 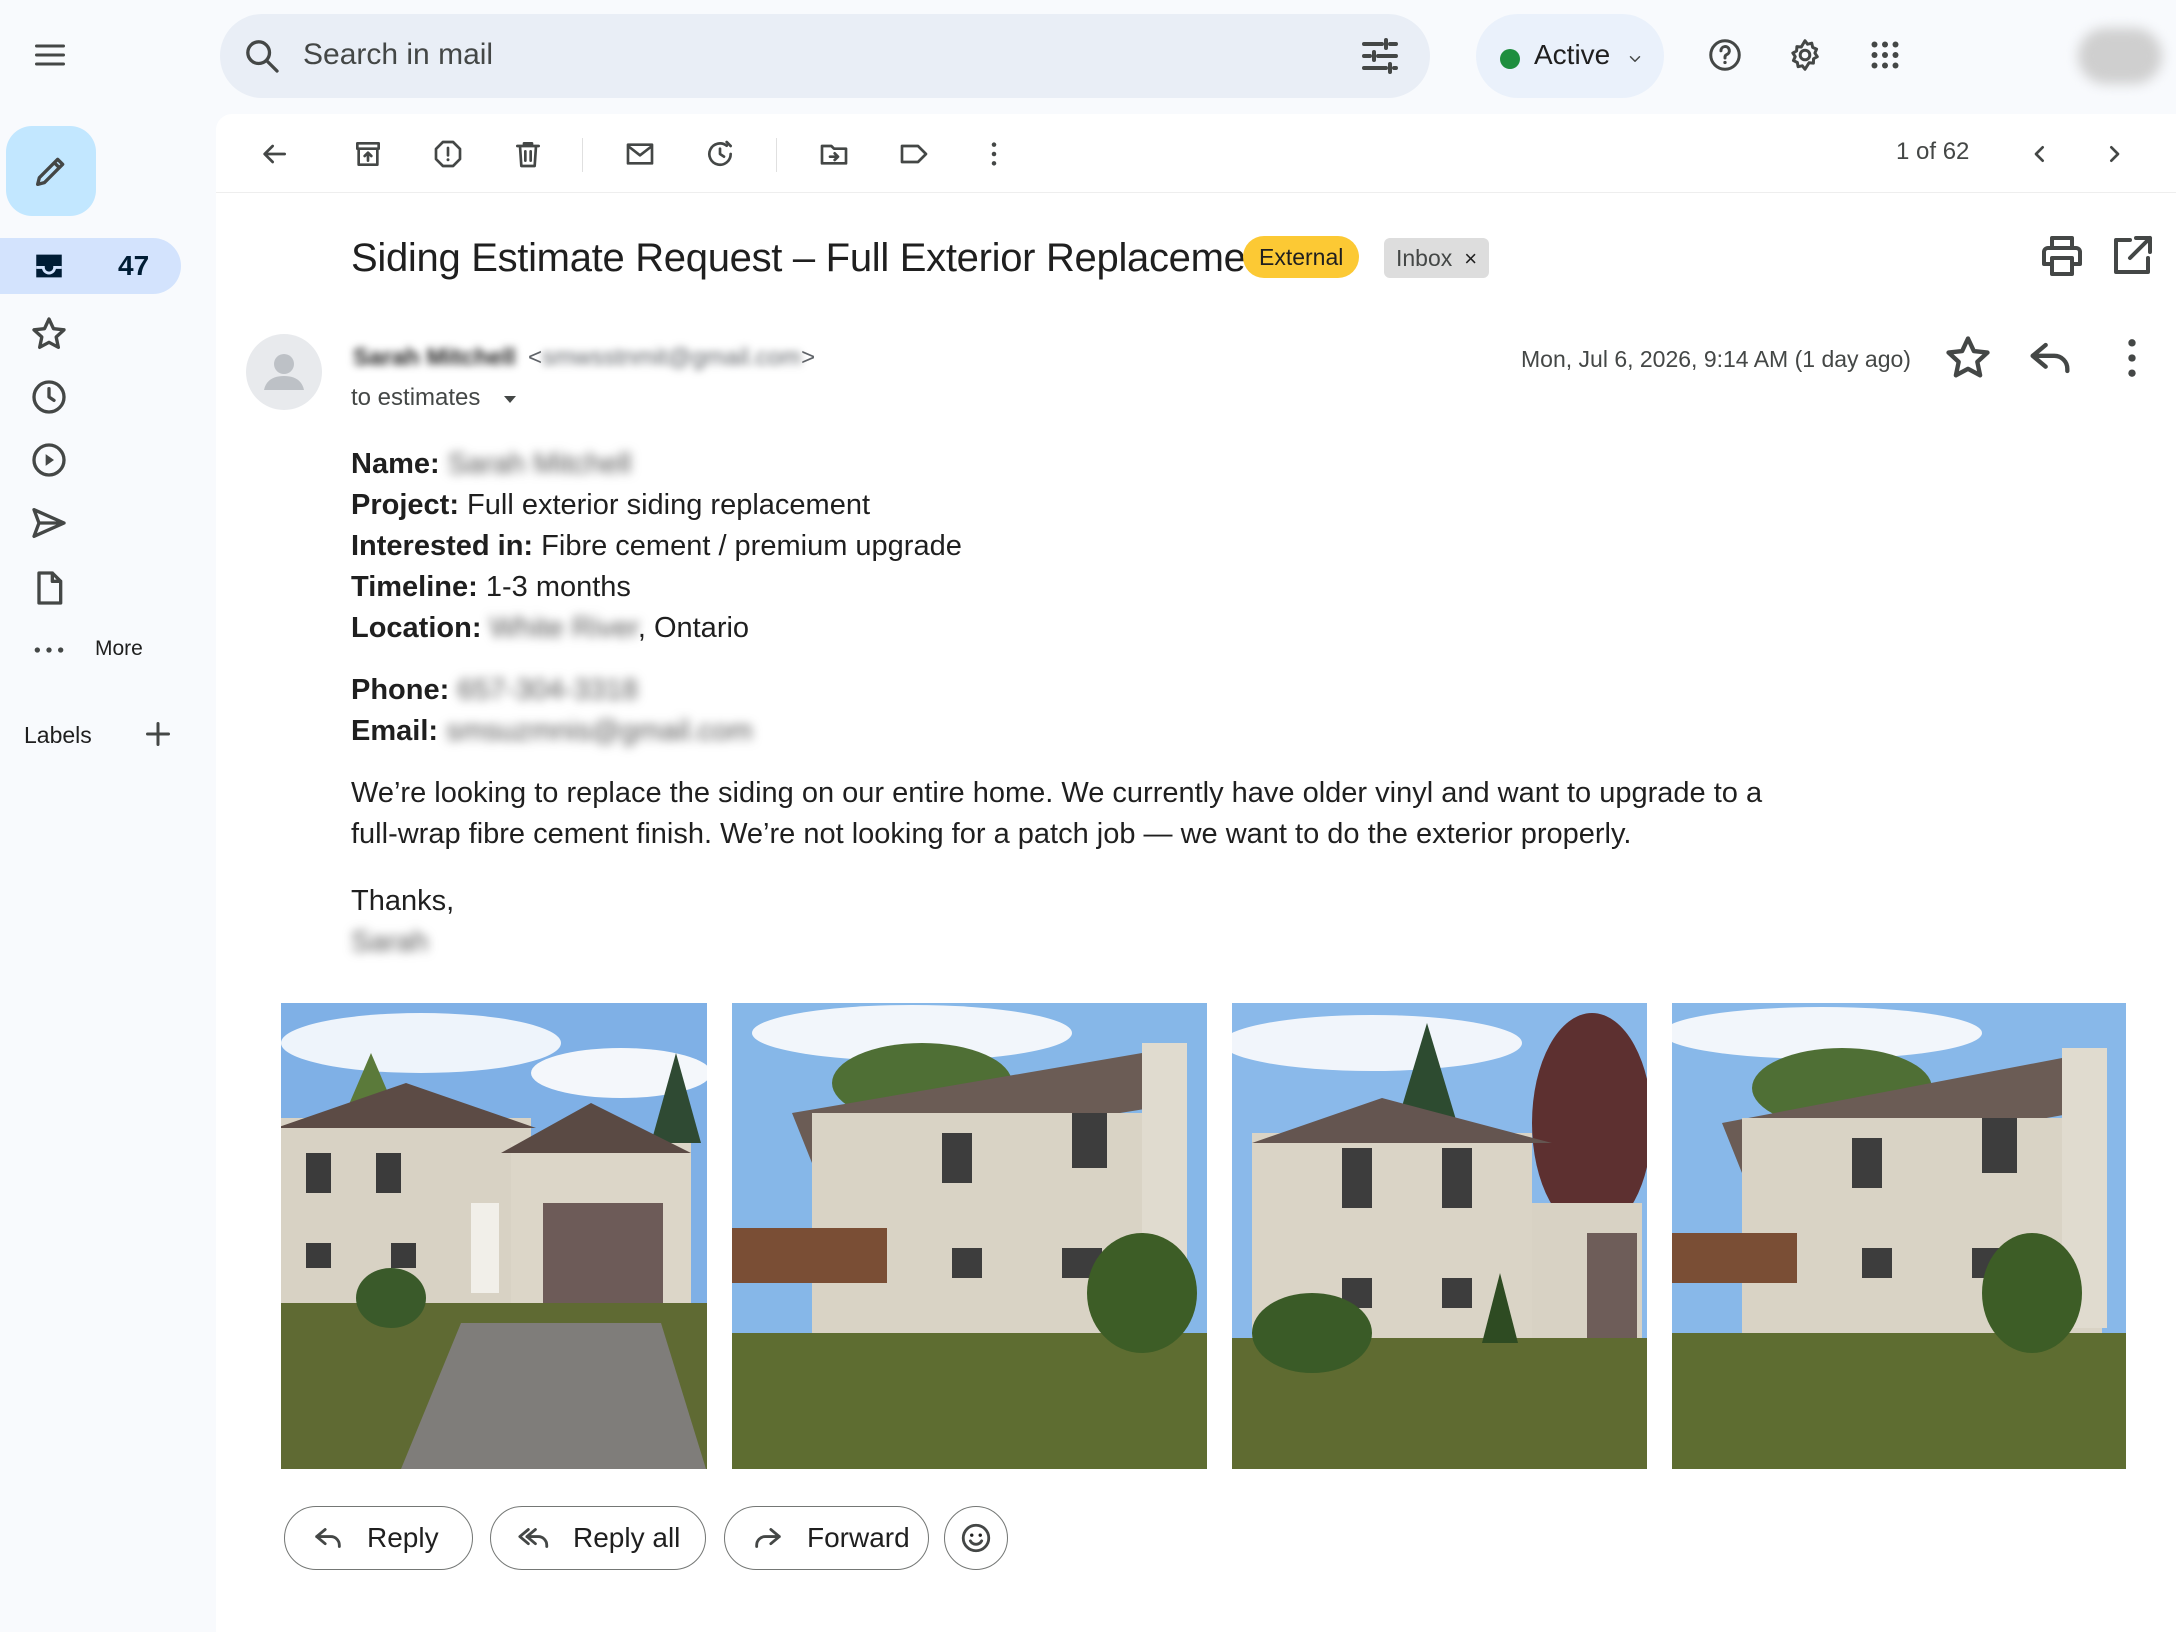 What do you see at coordinates (672, 357) in the screenshot?
I see `sender-email: <smwsstnmit@gmail.com>` at bounding box center [672, 357].